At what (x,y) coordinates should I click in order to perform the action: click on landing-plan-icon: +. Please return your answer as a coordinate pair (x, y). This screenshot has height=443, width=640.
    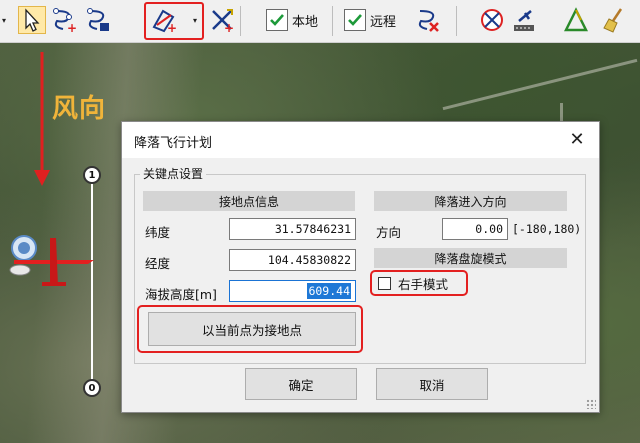
    Looking at the image, I should click on (164, 20).